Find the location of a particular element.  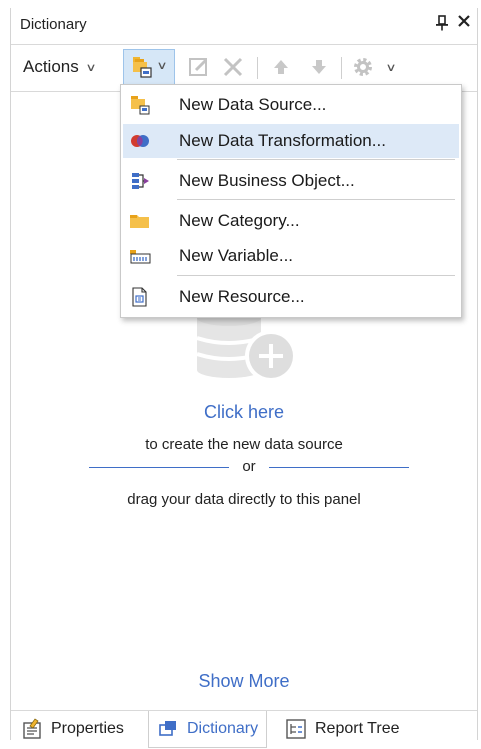

settings-icon is located at coordinates (363, 67).